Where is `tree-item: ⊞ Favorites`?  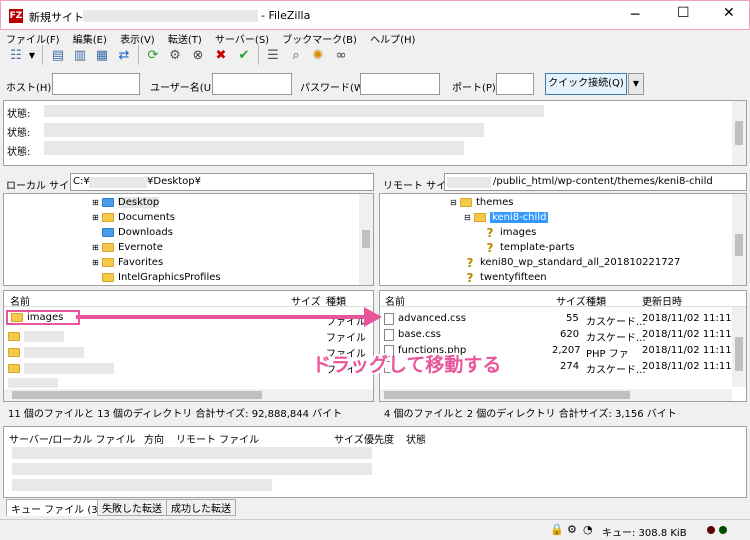 tree-item: ⊞ Favorites is located at coordinates (127, 262).